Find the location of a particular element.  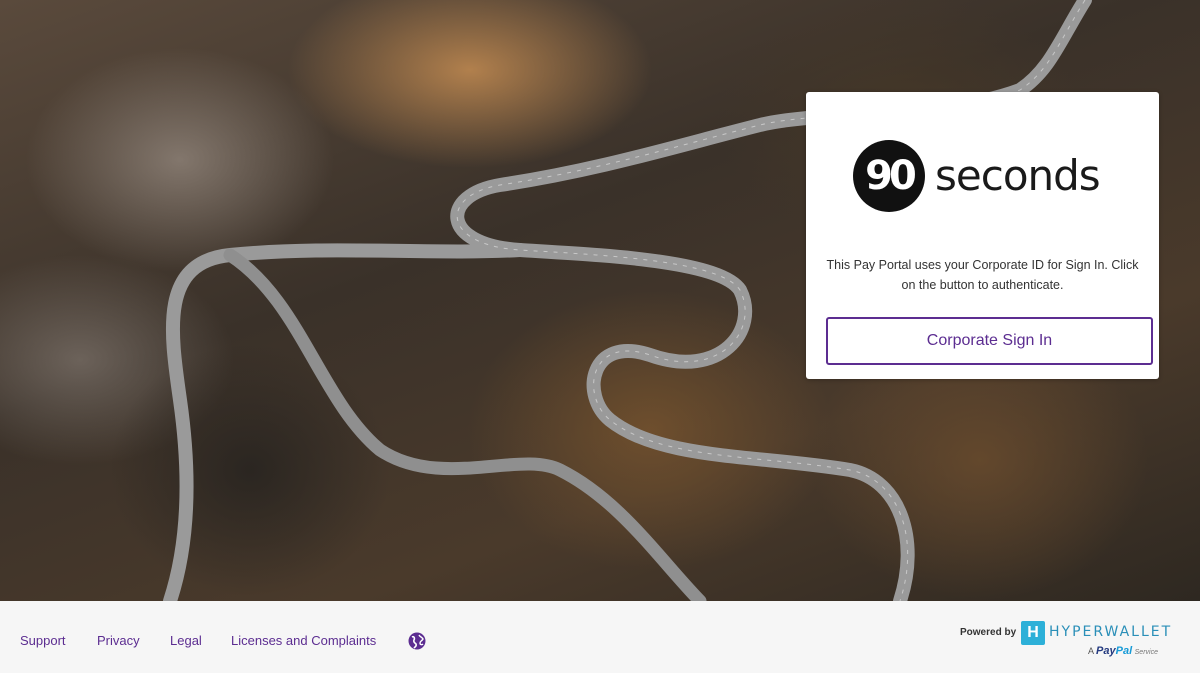

paypal-brand-pay: Pay is located at coordinates (1106, 651).